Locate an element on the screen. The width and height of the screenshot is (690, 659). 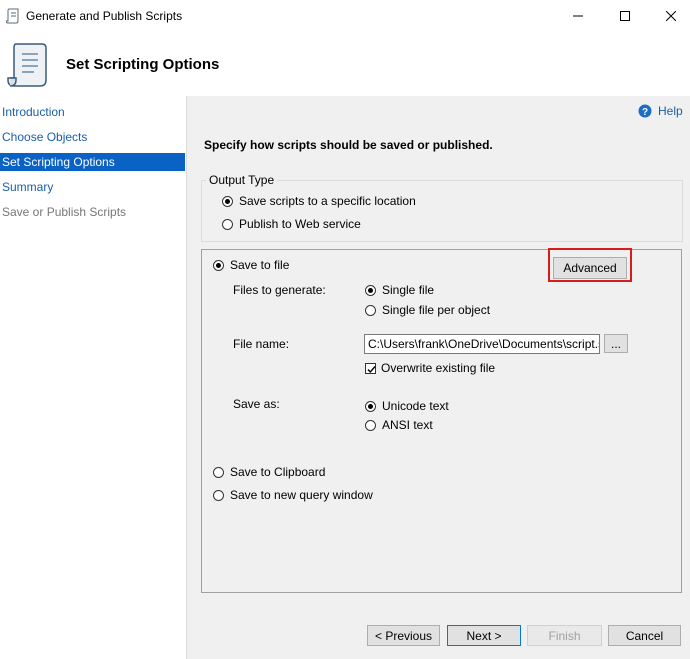
file-name-label: File name: is located at coordinates (261, 344).